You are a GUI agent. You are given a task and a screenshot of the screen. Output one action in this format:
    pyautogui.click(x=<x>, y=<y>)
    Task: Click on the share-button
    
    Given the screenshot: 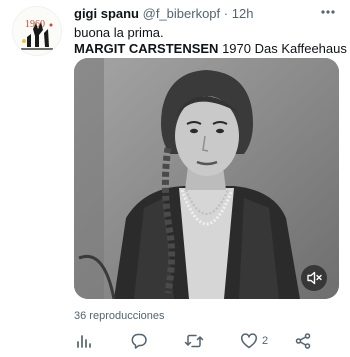 What is the action you would take?
    pyautogui.click(x=303, y=341)
    